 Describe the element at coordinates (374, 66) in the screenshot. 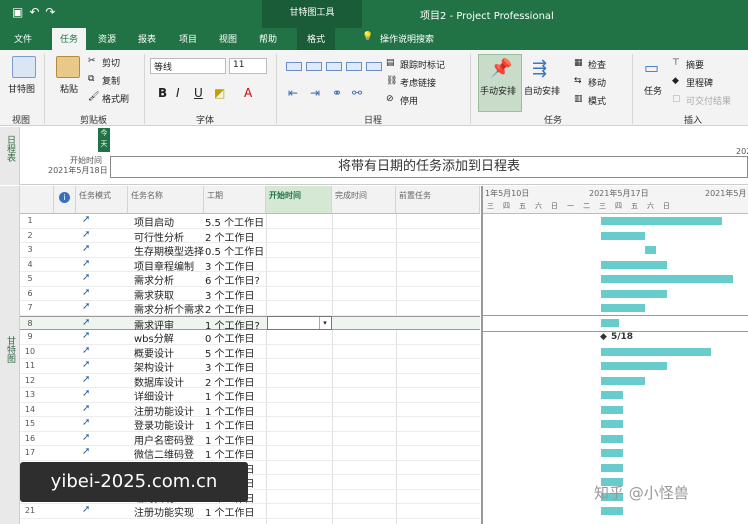

I see `percent-100-icon` at that location.